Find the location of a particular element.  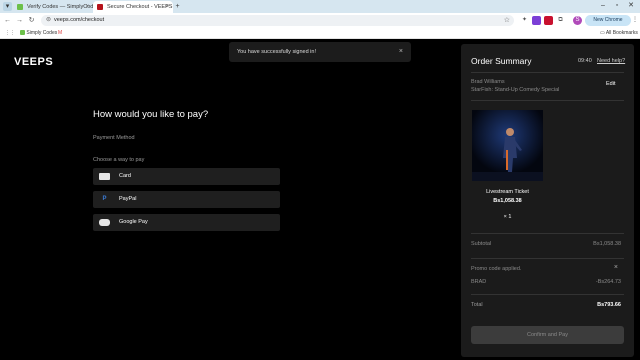

apps-grid-icon: ⋮⋮ is located at coordinates (10, 33).